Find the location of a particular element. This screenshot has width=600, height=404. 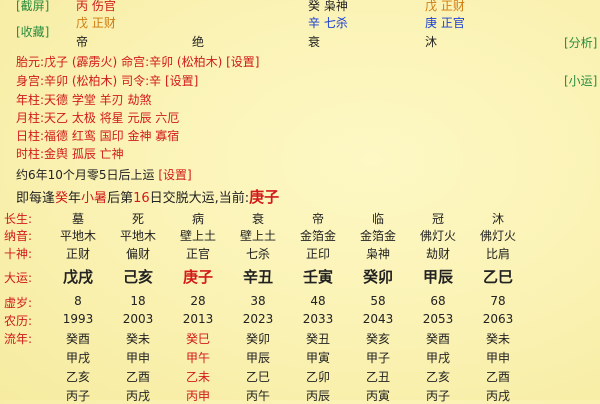

luck-change-prefix: 即每逢 is located at coordinates (36, 198).